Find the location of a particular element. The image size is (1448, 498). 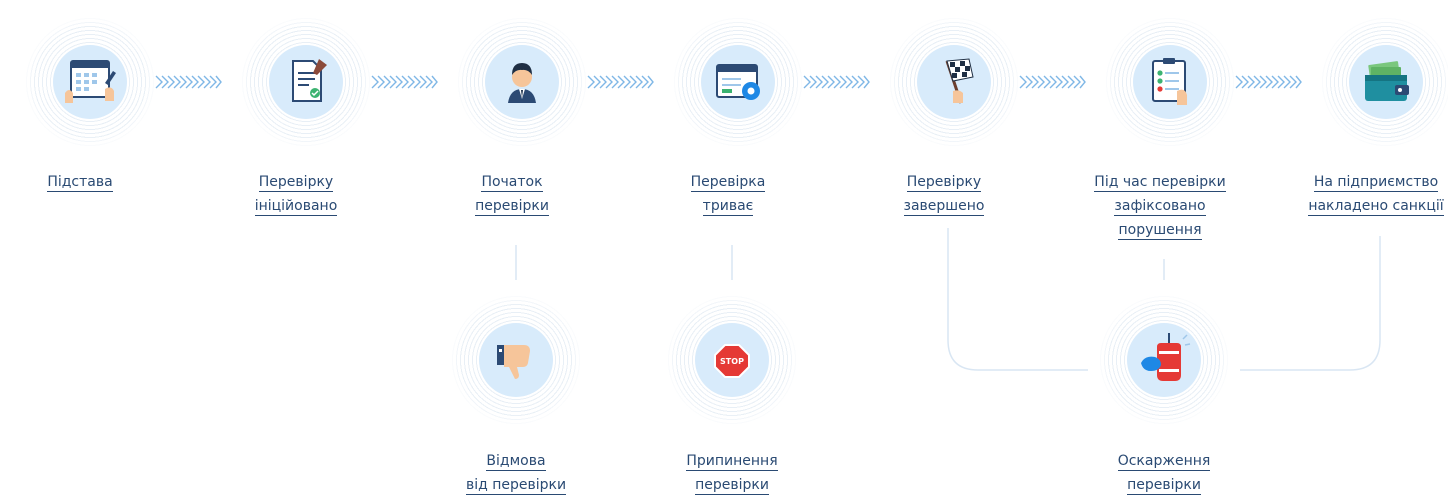

wallet-money-icon is located at coordinates (1387, 81).